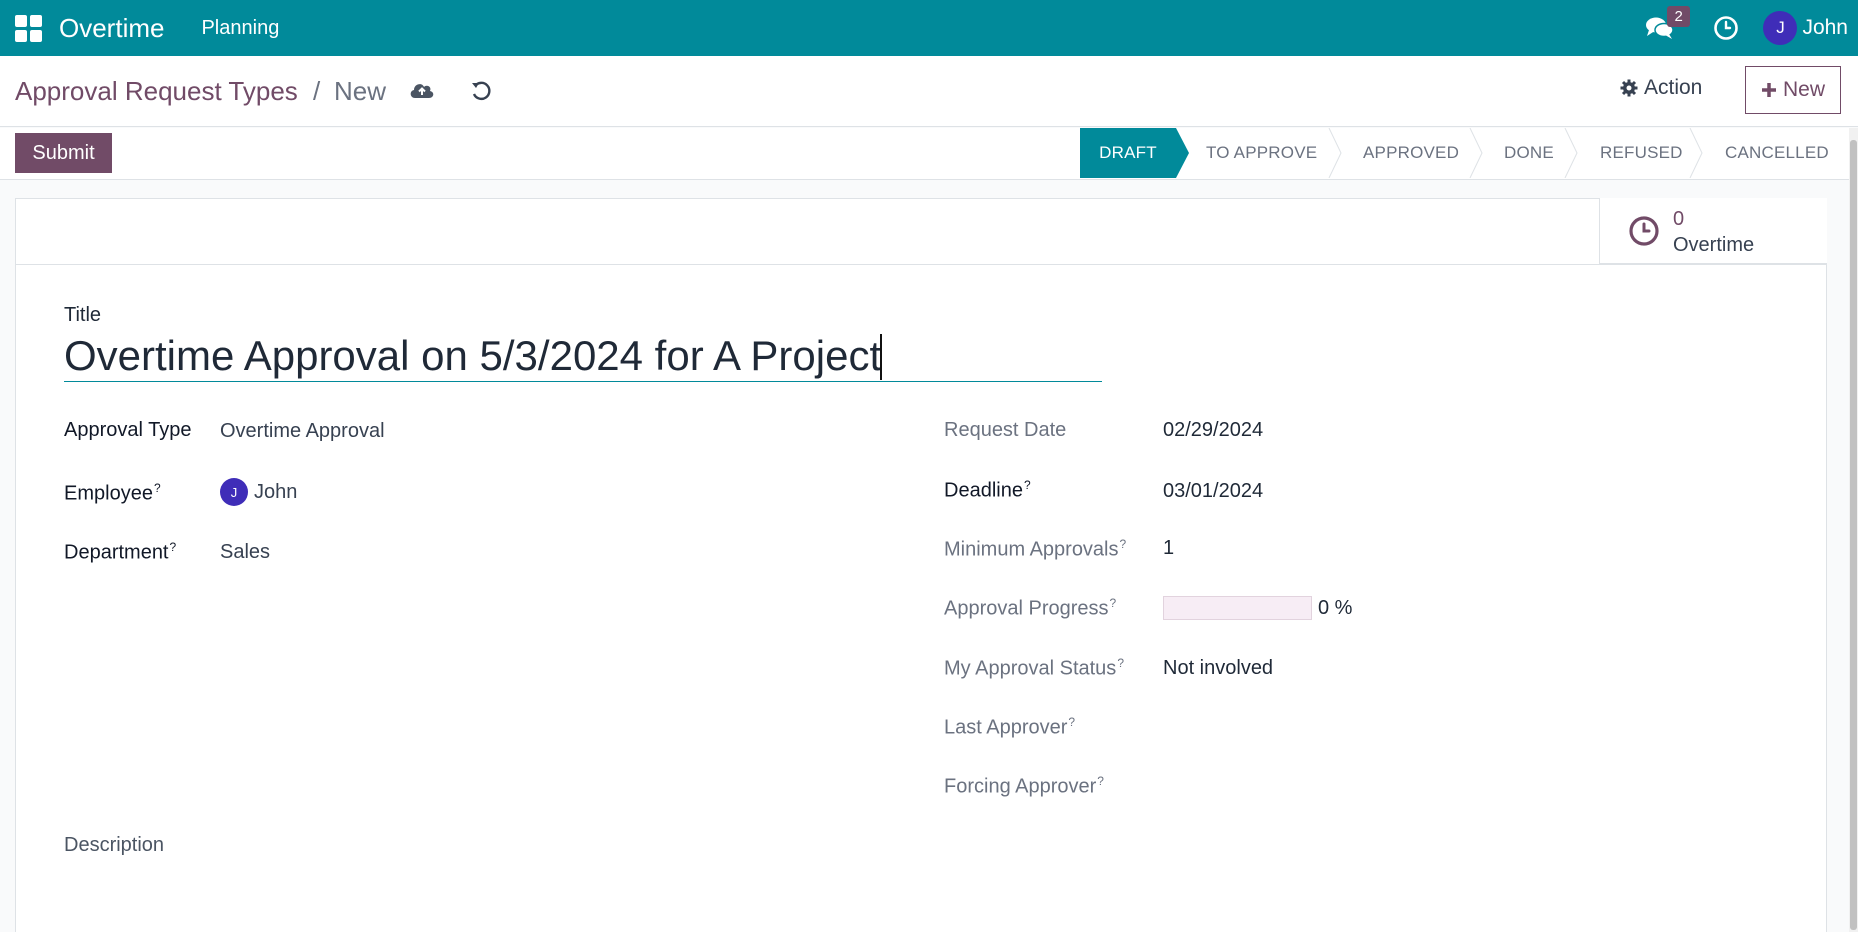  What do you see at coordinates (1218, 668) in the screenshot?
I see `my-approval-status-field: Not involved` at bounding box center [1218, 668].